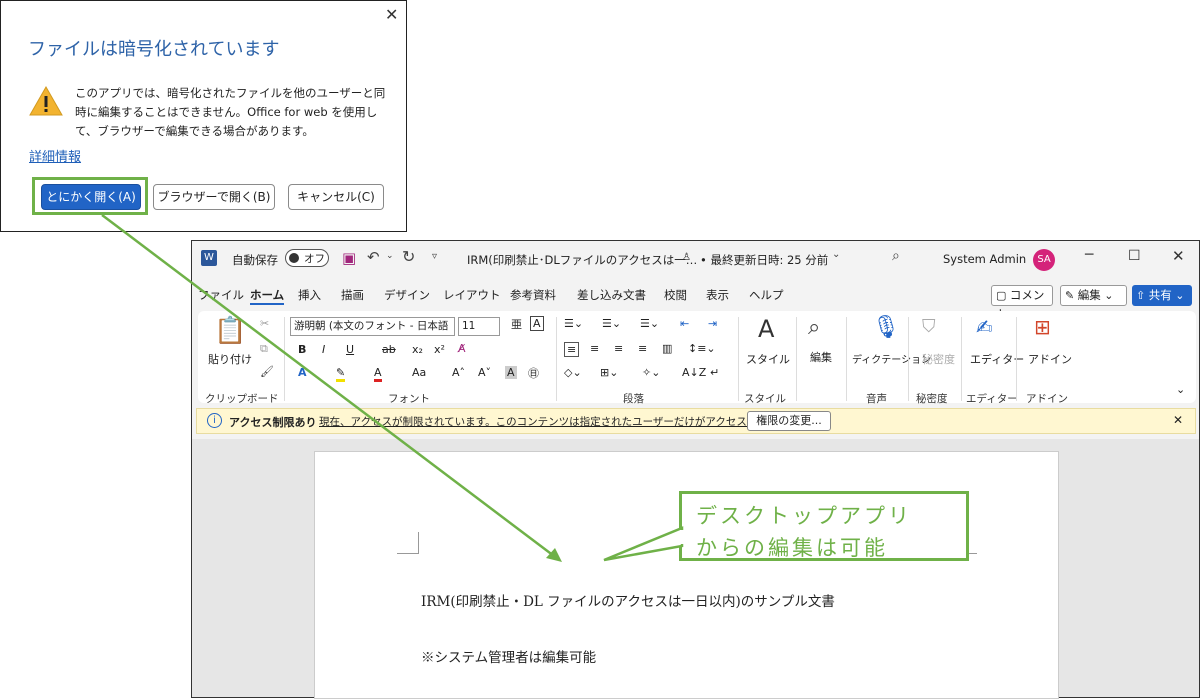  Describe the element at coordinates (984, 259) in the screenshot. I see `user-name: System Admin` at that location.